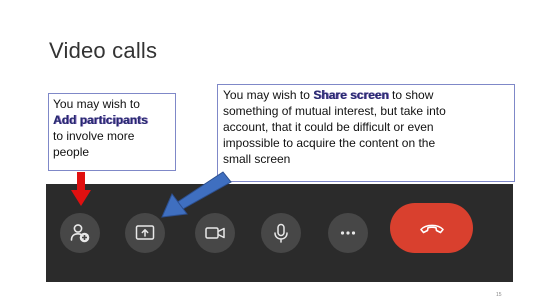 Image resolution: width=539 pixels, height=307 pixels. I want to click on annotation-arrows, so click(151, 194).